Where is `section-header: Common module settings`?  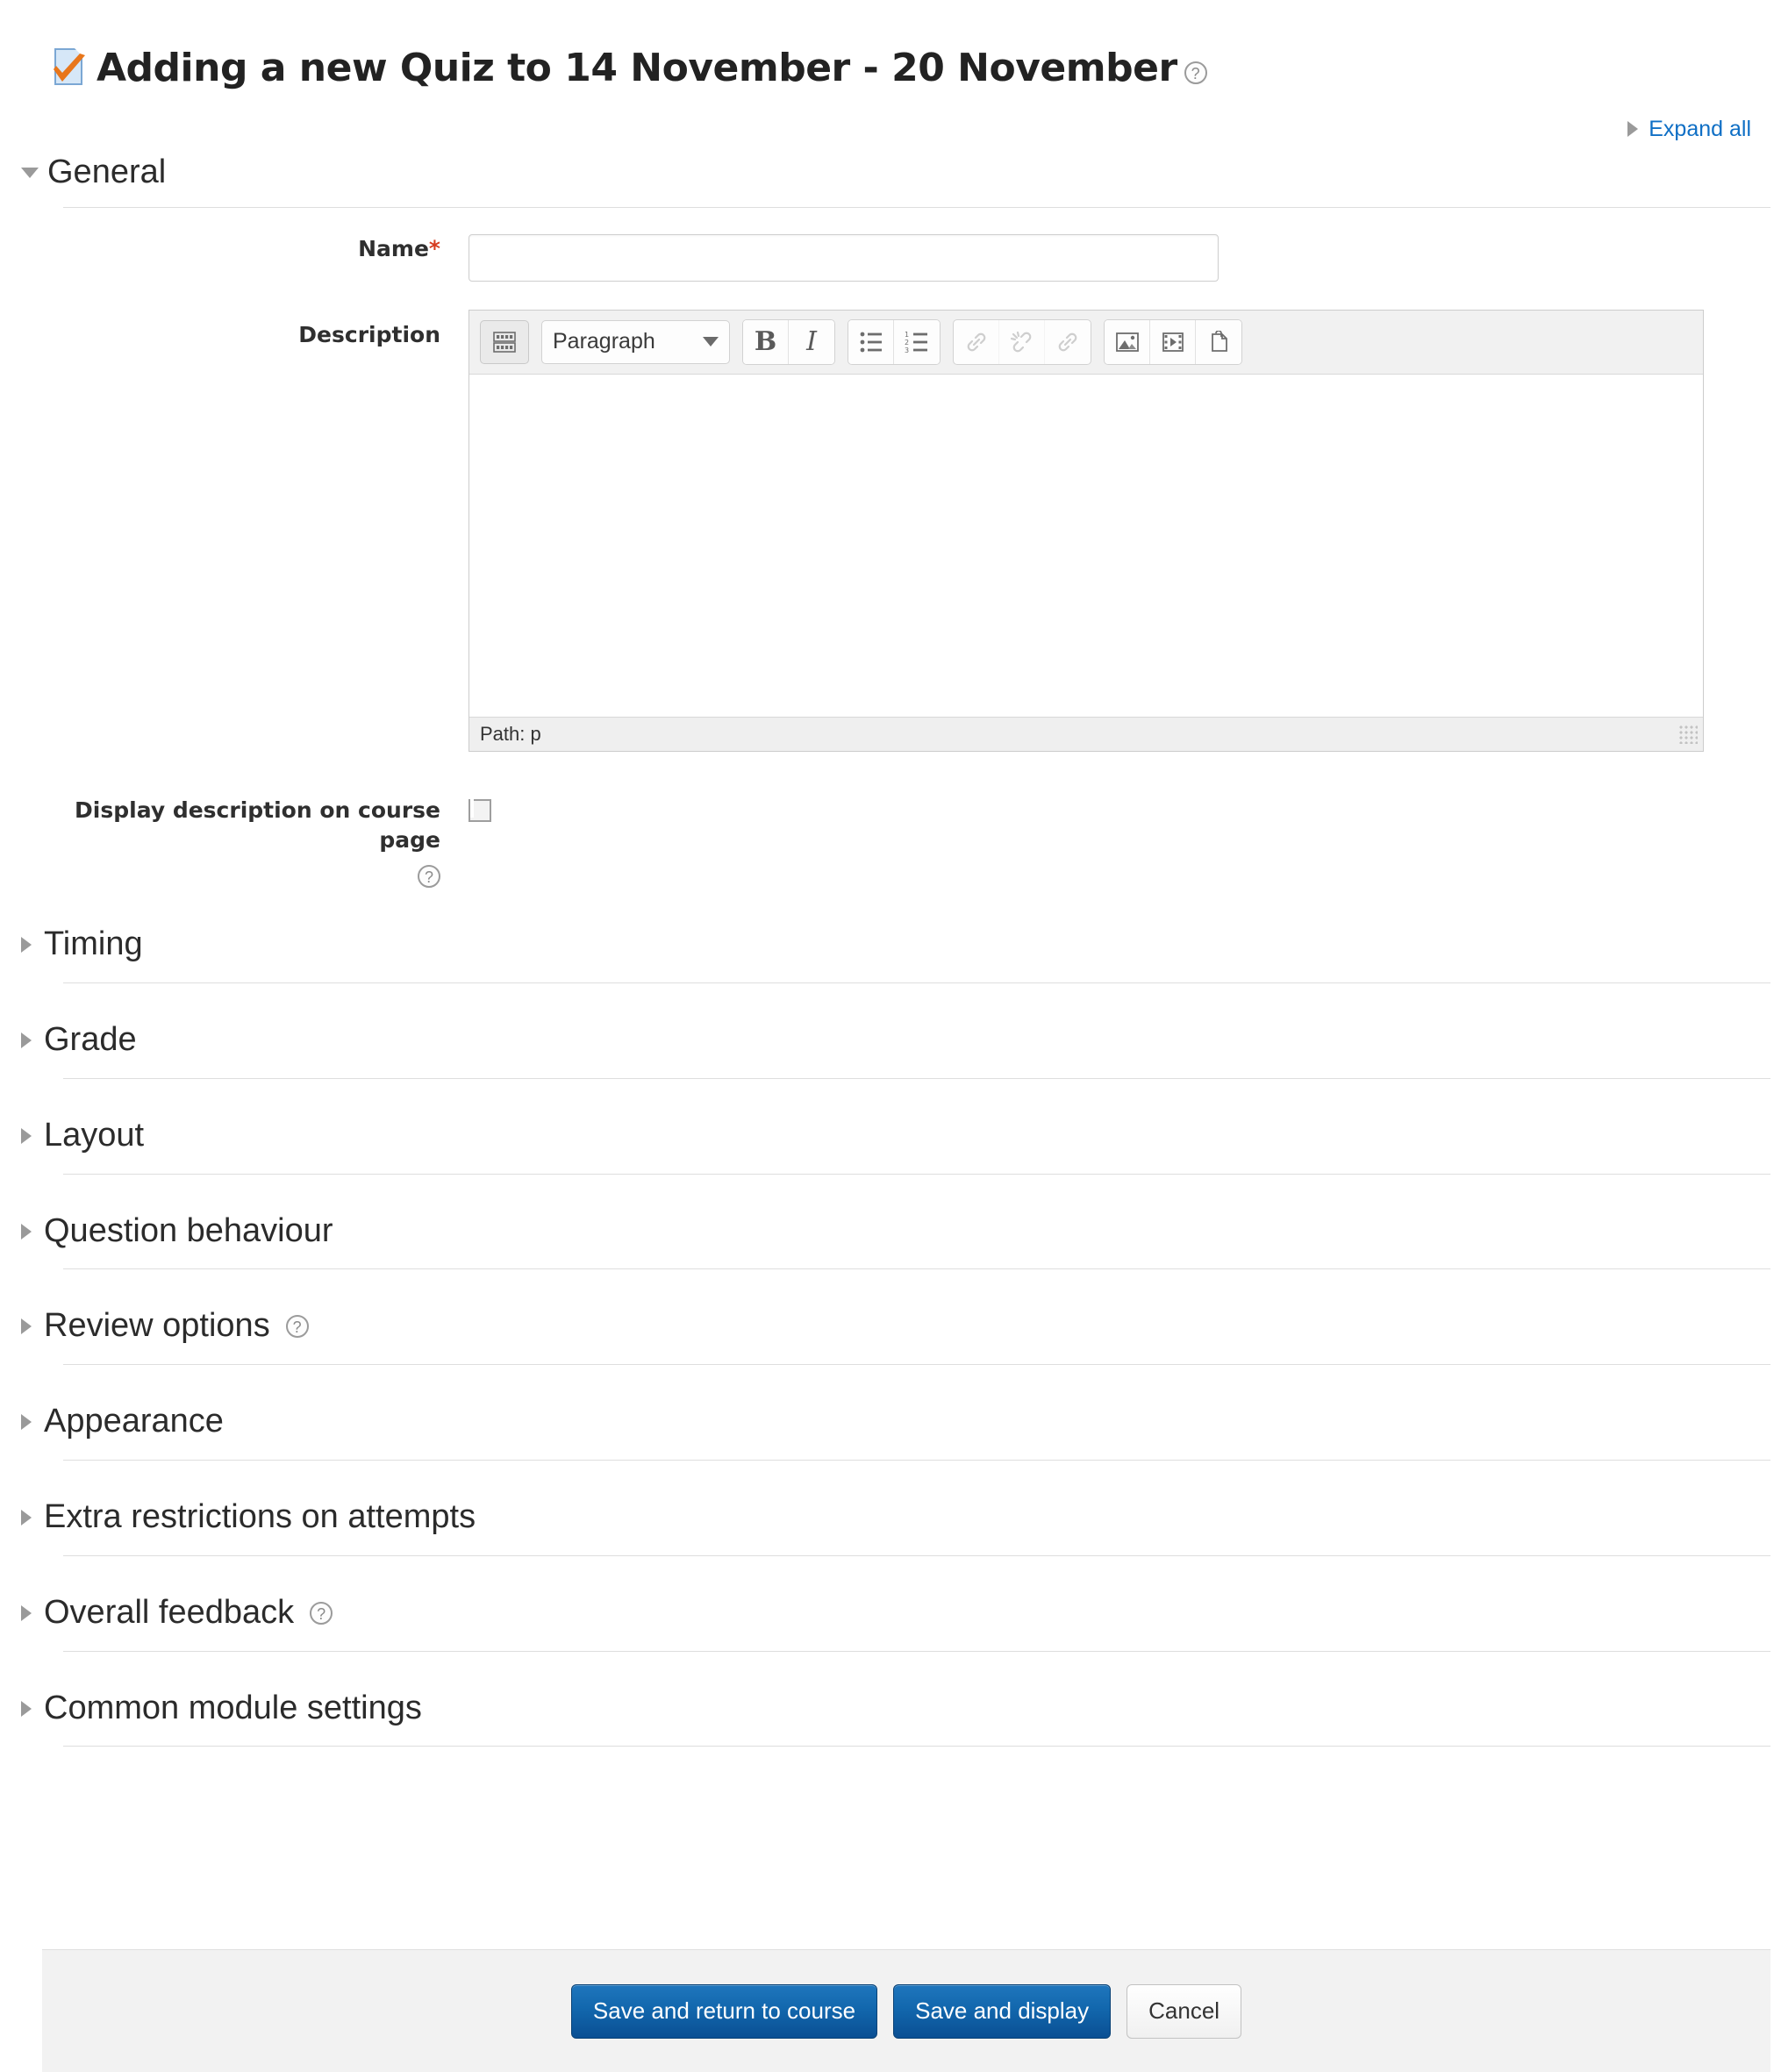
section-header: Common module settings is located at coordinates (901, 1709).